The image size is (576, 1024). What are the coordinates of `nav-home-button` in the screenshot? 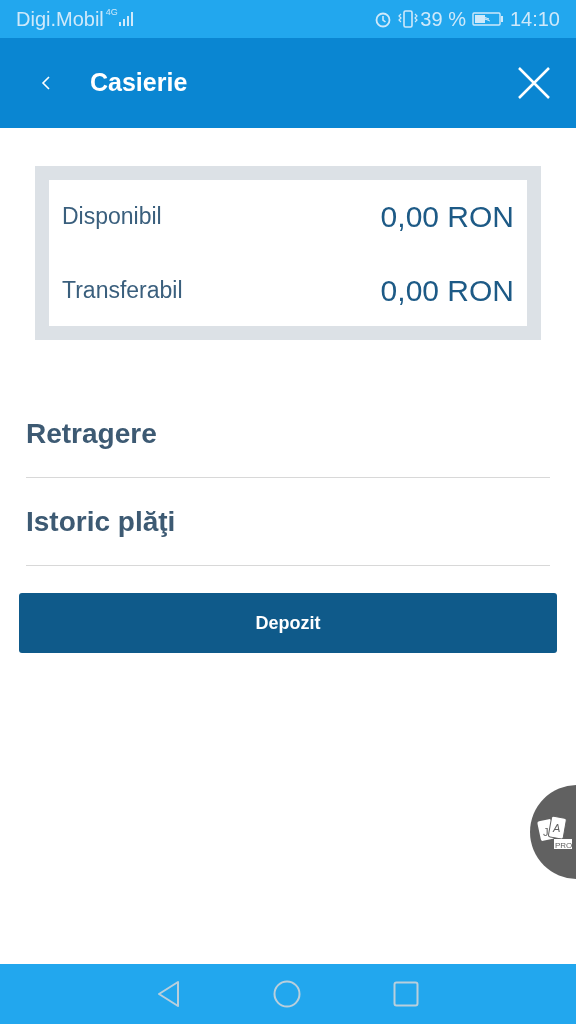 It's located at (287, 994).